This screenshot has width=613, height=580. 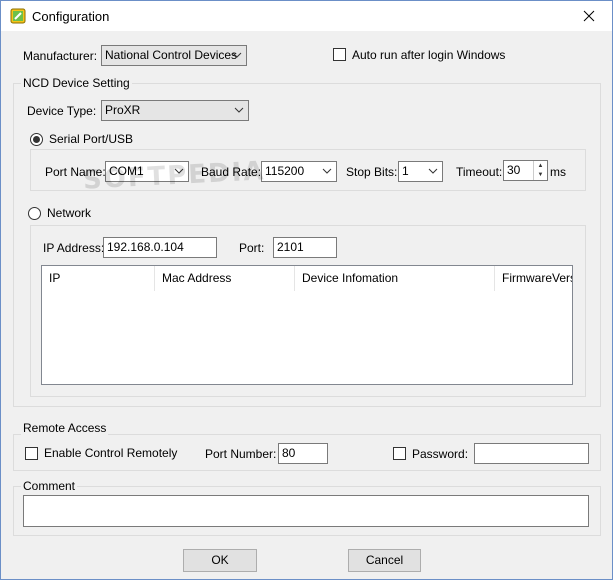 I want to click on manufacturer-select: National Control Devices, so click(x=174, y=55).